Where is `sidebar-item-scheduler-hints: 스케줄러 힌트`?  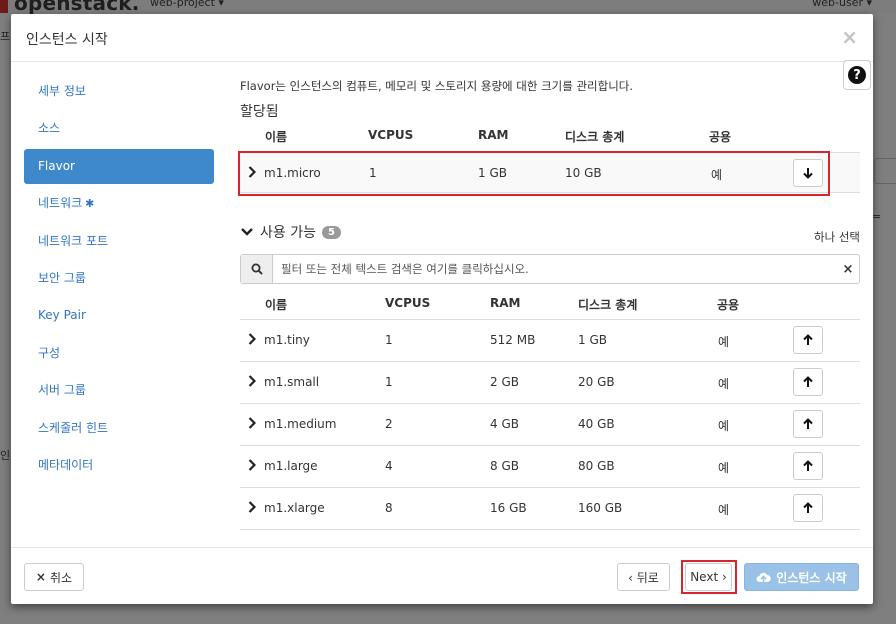 sidebar-item-scheduler-hints: 스케줄러 힌트 is located at coordinates (119, 428).